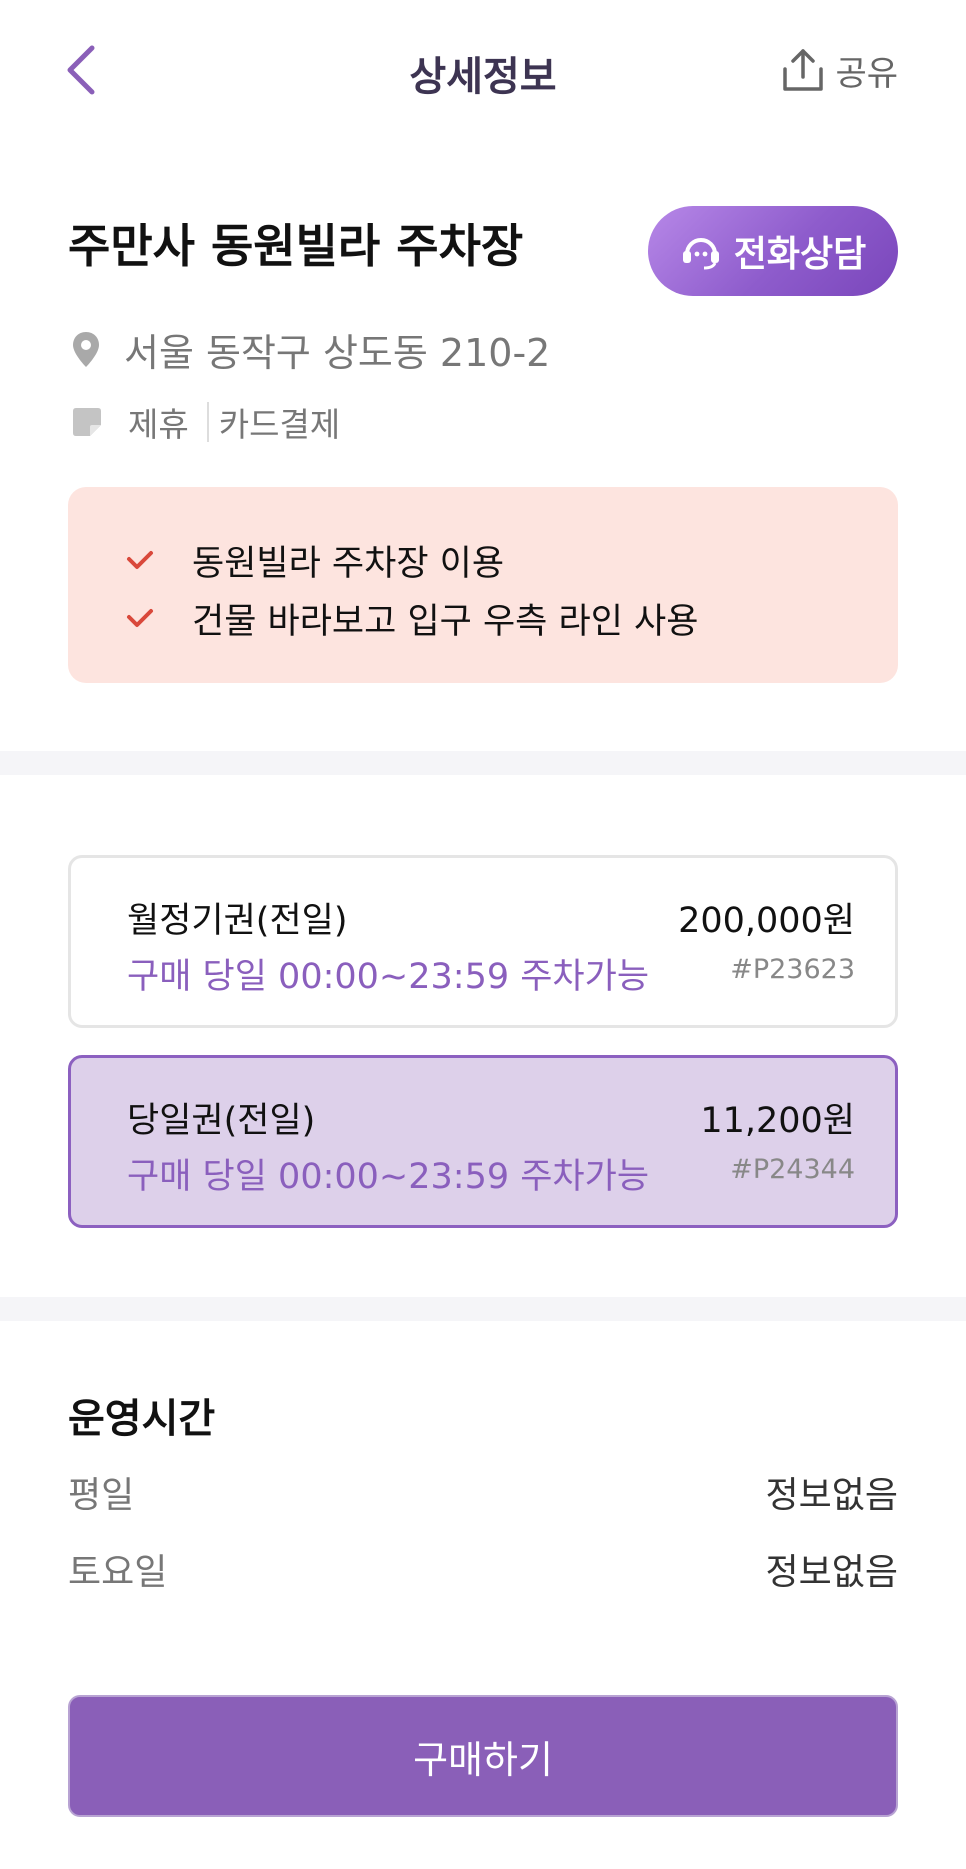 The height and width of the screenshot is (1869, 966). Describe the element at coordinates (86, 349) in the screenshot. I see `location-pin-icon` at that location.